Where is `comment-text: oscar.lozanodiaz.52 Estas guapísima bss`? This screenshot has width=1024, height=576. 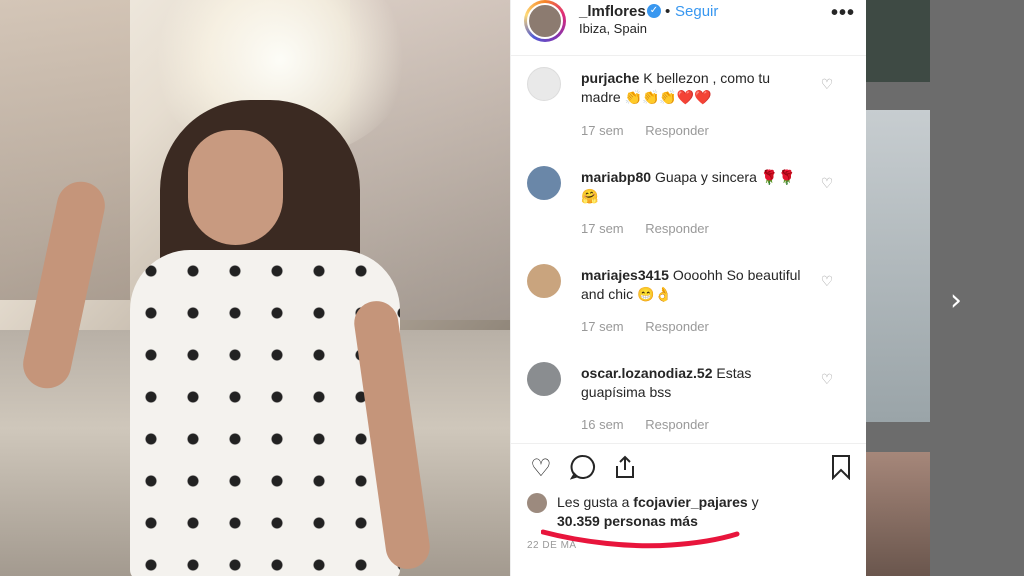
comment-text: oscar.lozanodiaz.52 Estas guapísima bss is located at coordinates (696, 383).